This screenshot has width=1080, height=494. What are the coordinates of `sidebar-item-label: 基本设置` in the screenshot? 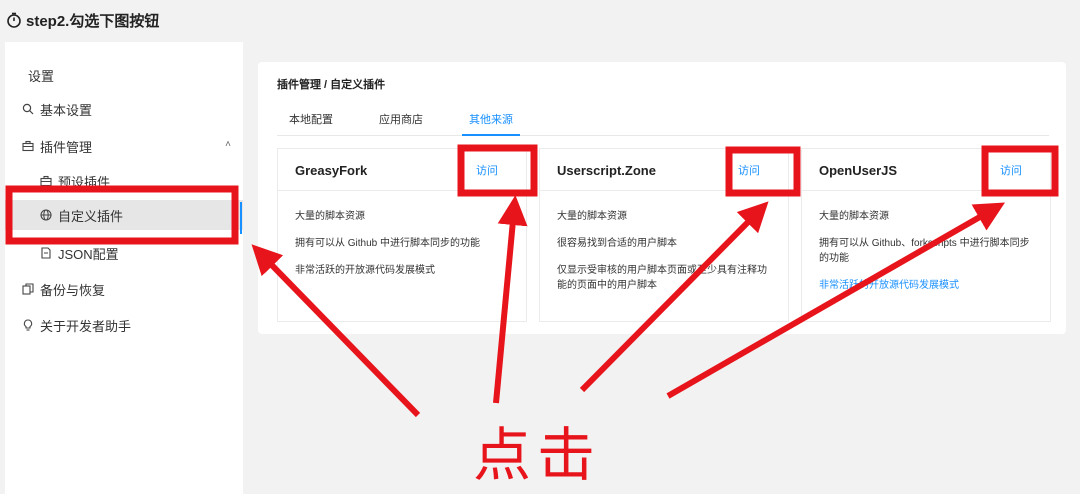 It's located at (66, 110).